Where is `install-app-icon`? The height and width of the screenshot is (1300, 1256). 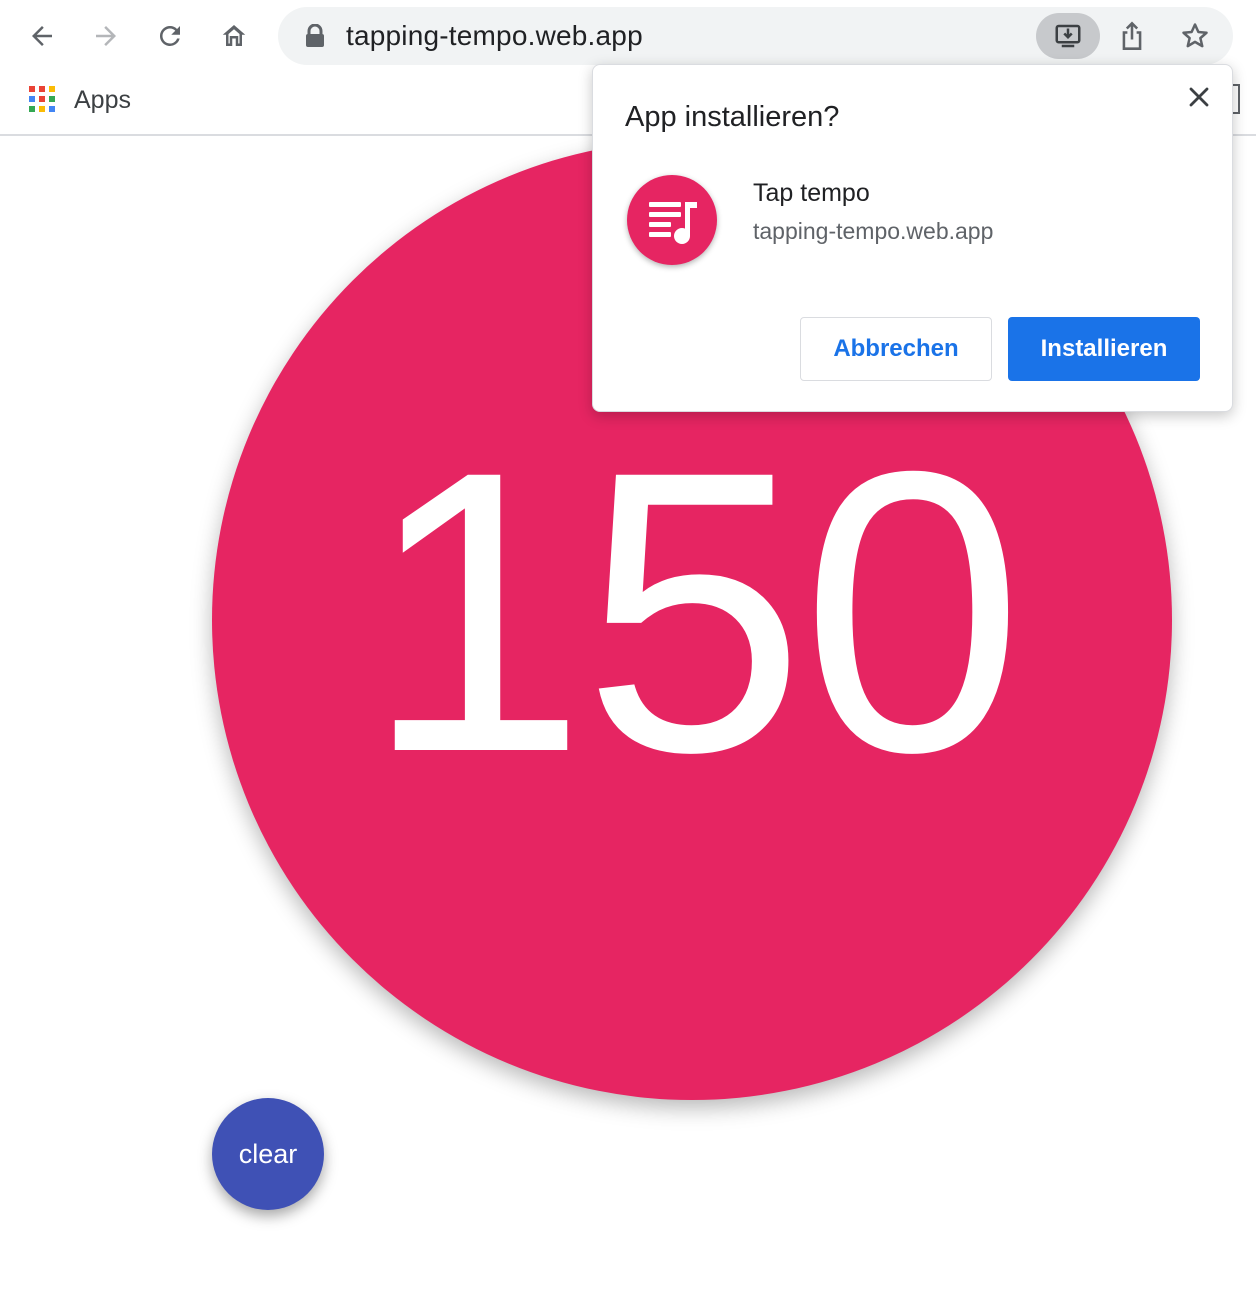
install-app-icon is located at coordinates (1068, 36).